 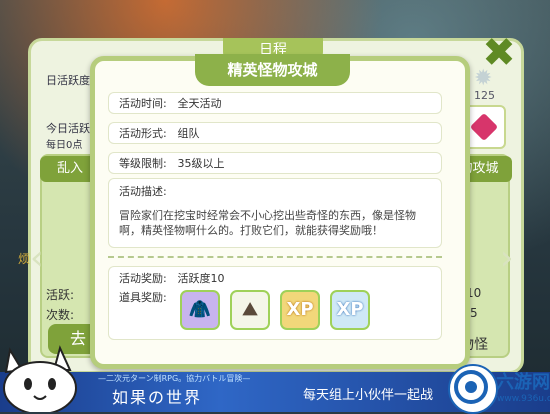 I want to click on purple-cloak-icon: 🧥, so click(x=200, y=310).